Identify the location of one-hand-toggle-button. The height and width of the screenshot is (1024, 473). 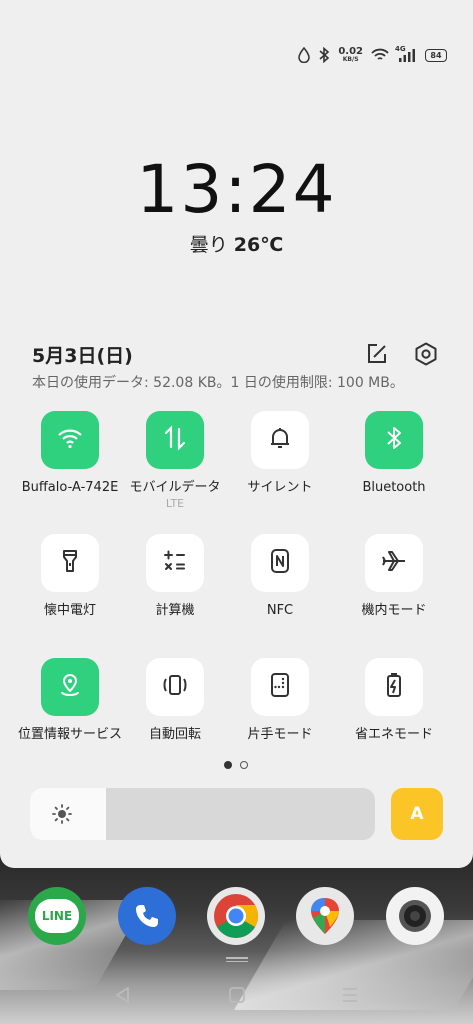
(280, 687).